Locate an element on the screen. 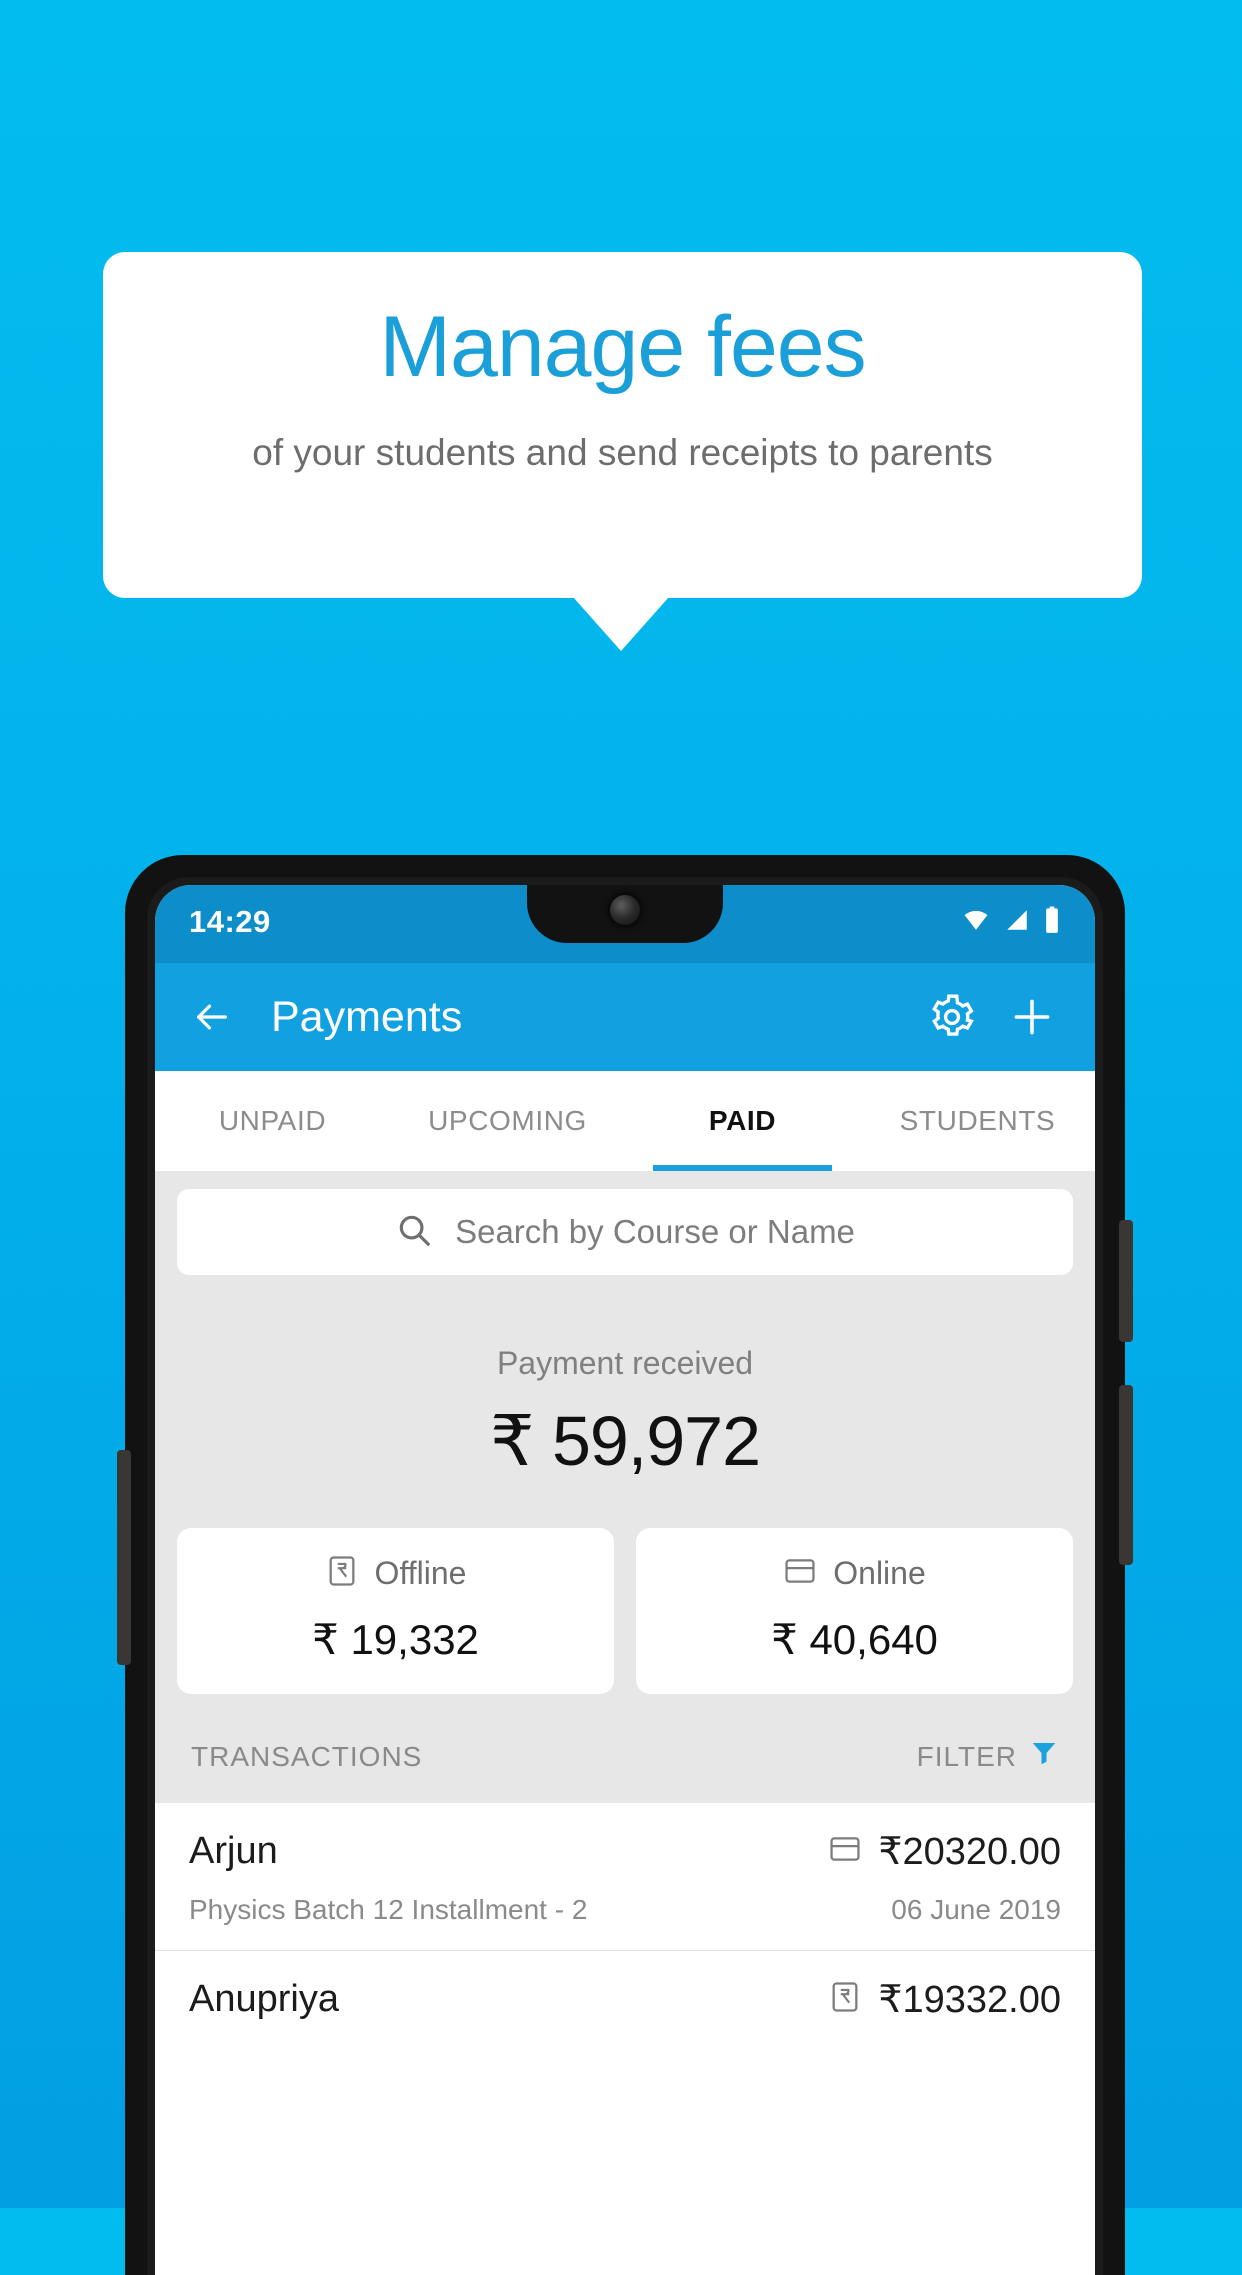 The height and width of the screenshot is (2275, 1242). display-notch is located at coordinates (625, 914).